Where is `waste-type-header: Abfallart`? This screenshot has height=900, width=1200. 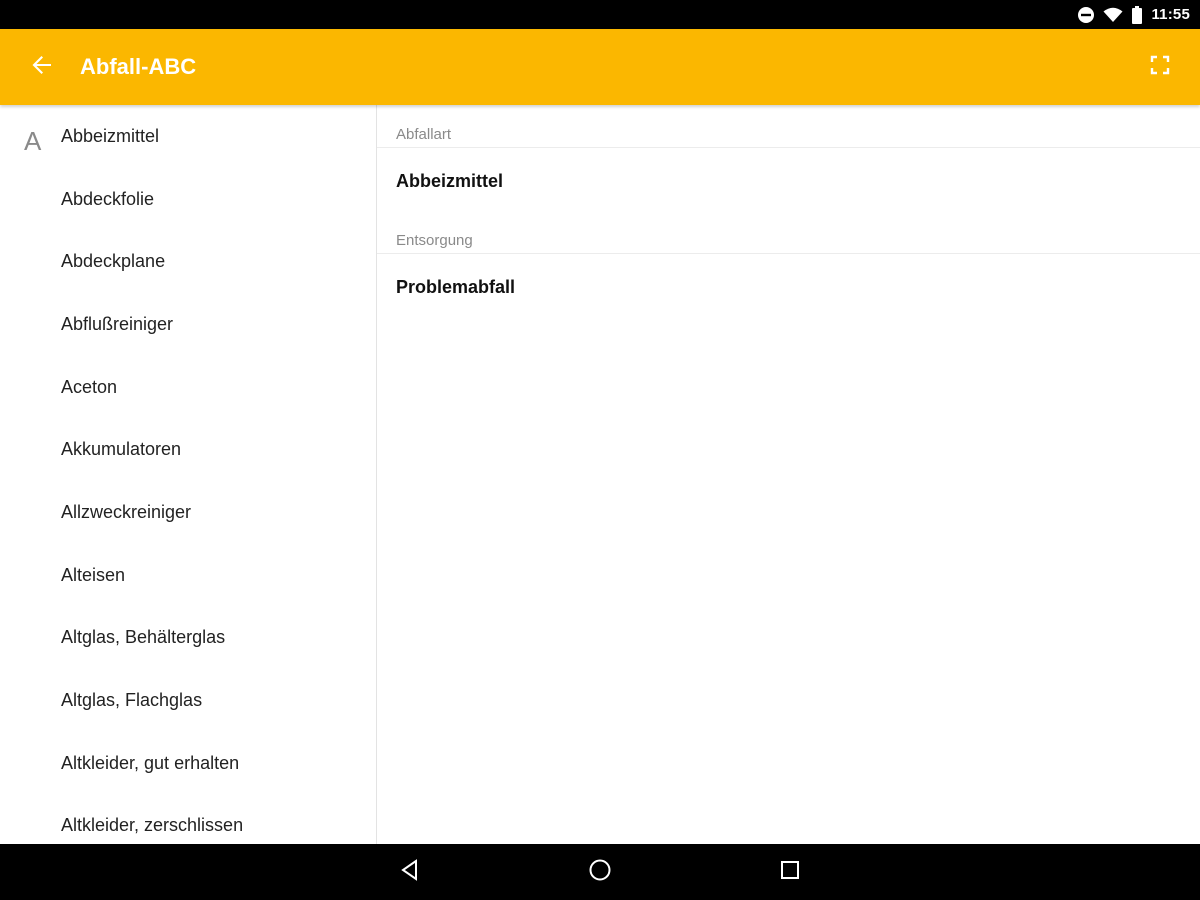 waste-type-header: Abfallart is located at coordinates (424, 134).